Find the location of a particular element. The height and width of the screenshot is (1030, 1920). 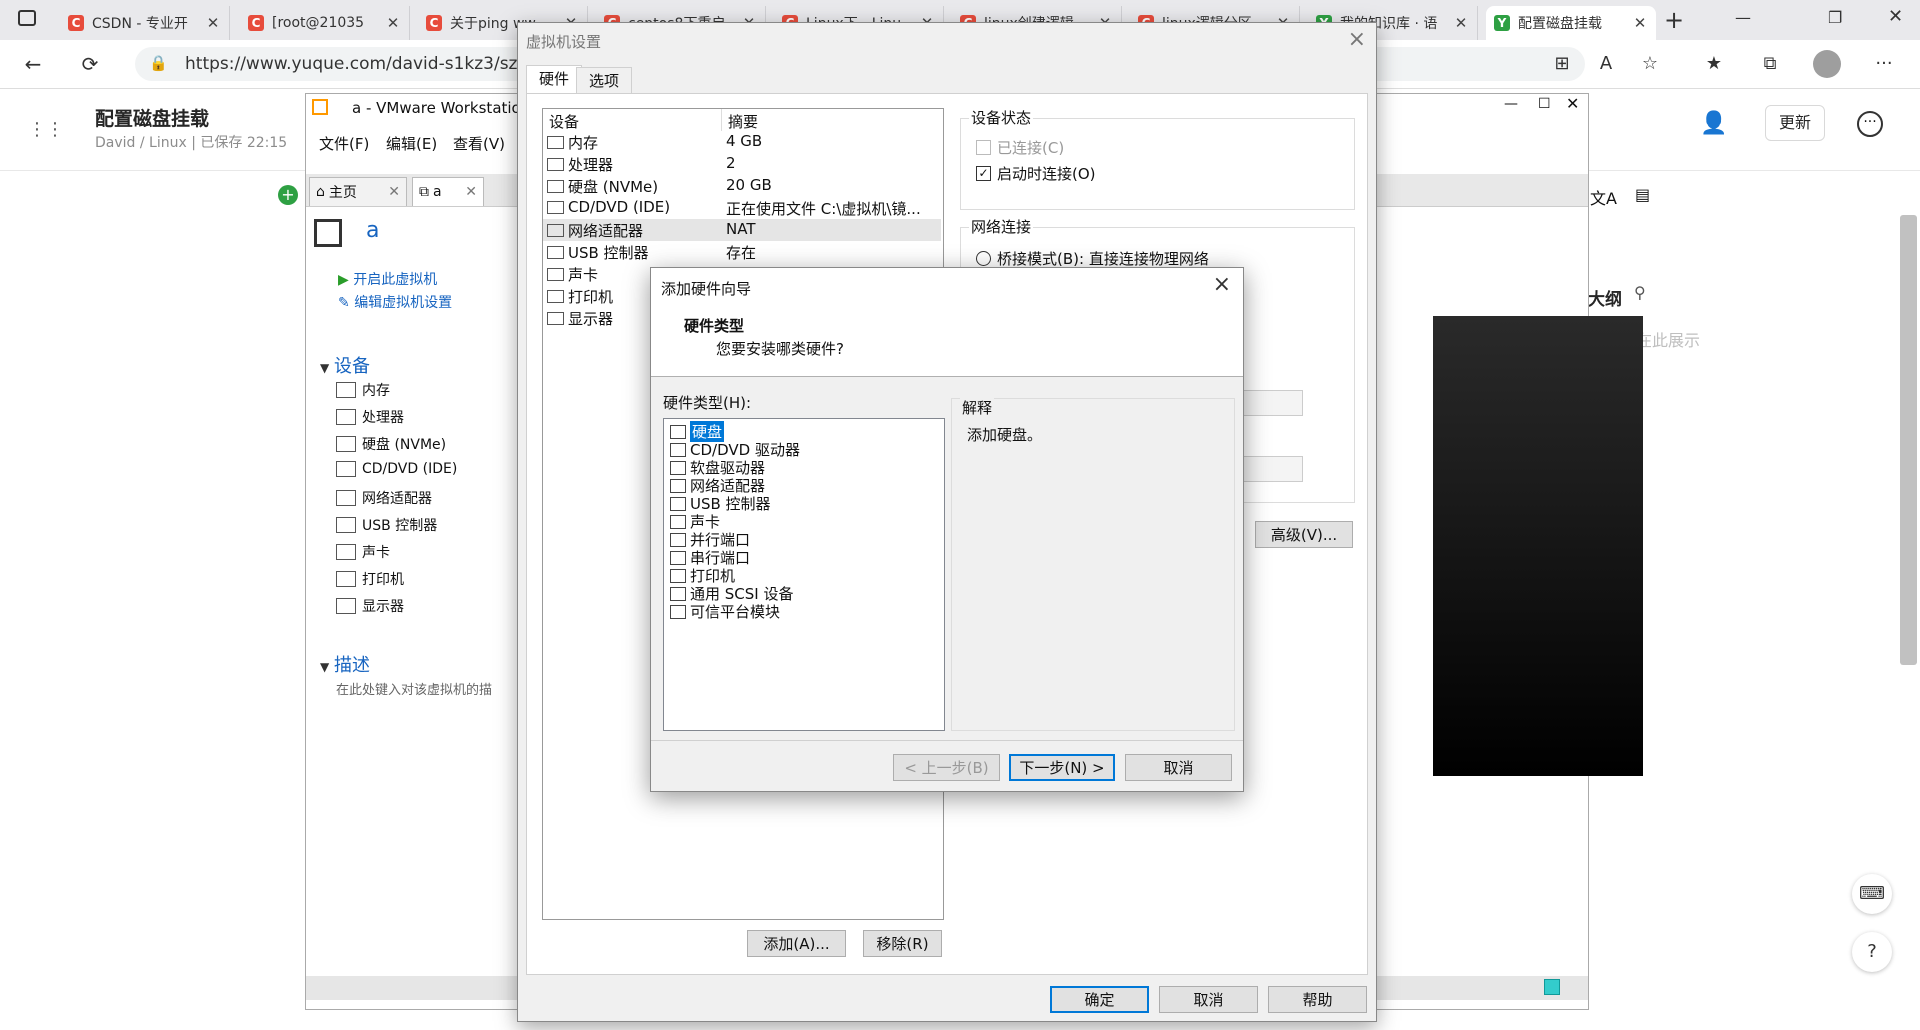

device-row: 硬盘 (NVMe) 20 GB is located at coordinates (742, 186).